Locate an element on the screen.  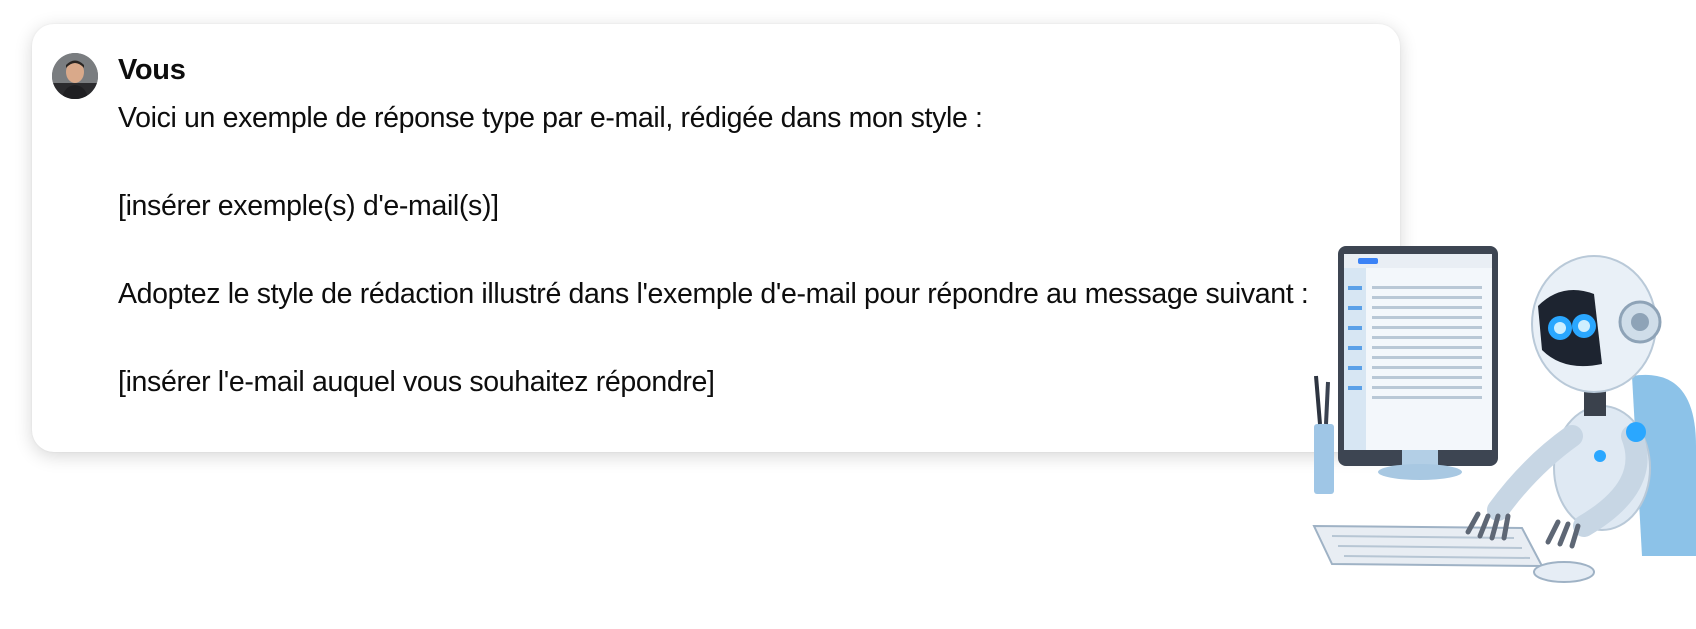
message-author: Vous is located at coordinates (152, 70).